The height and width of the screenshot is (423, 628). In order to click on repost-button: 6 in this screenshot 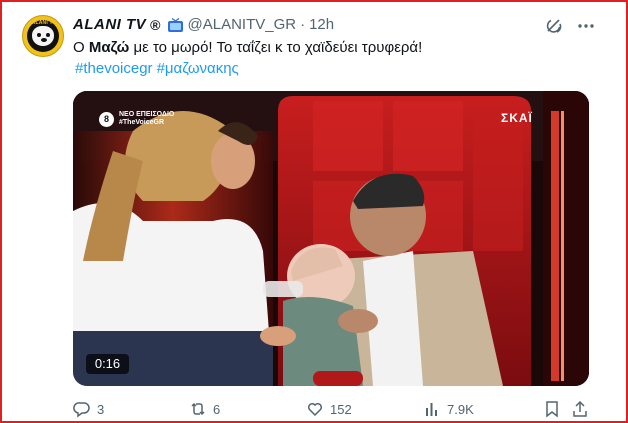, I will do `click(204, 409)`.